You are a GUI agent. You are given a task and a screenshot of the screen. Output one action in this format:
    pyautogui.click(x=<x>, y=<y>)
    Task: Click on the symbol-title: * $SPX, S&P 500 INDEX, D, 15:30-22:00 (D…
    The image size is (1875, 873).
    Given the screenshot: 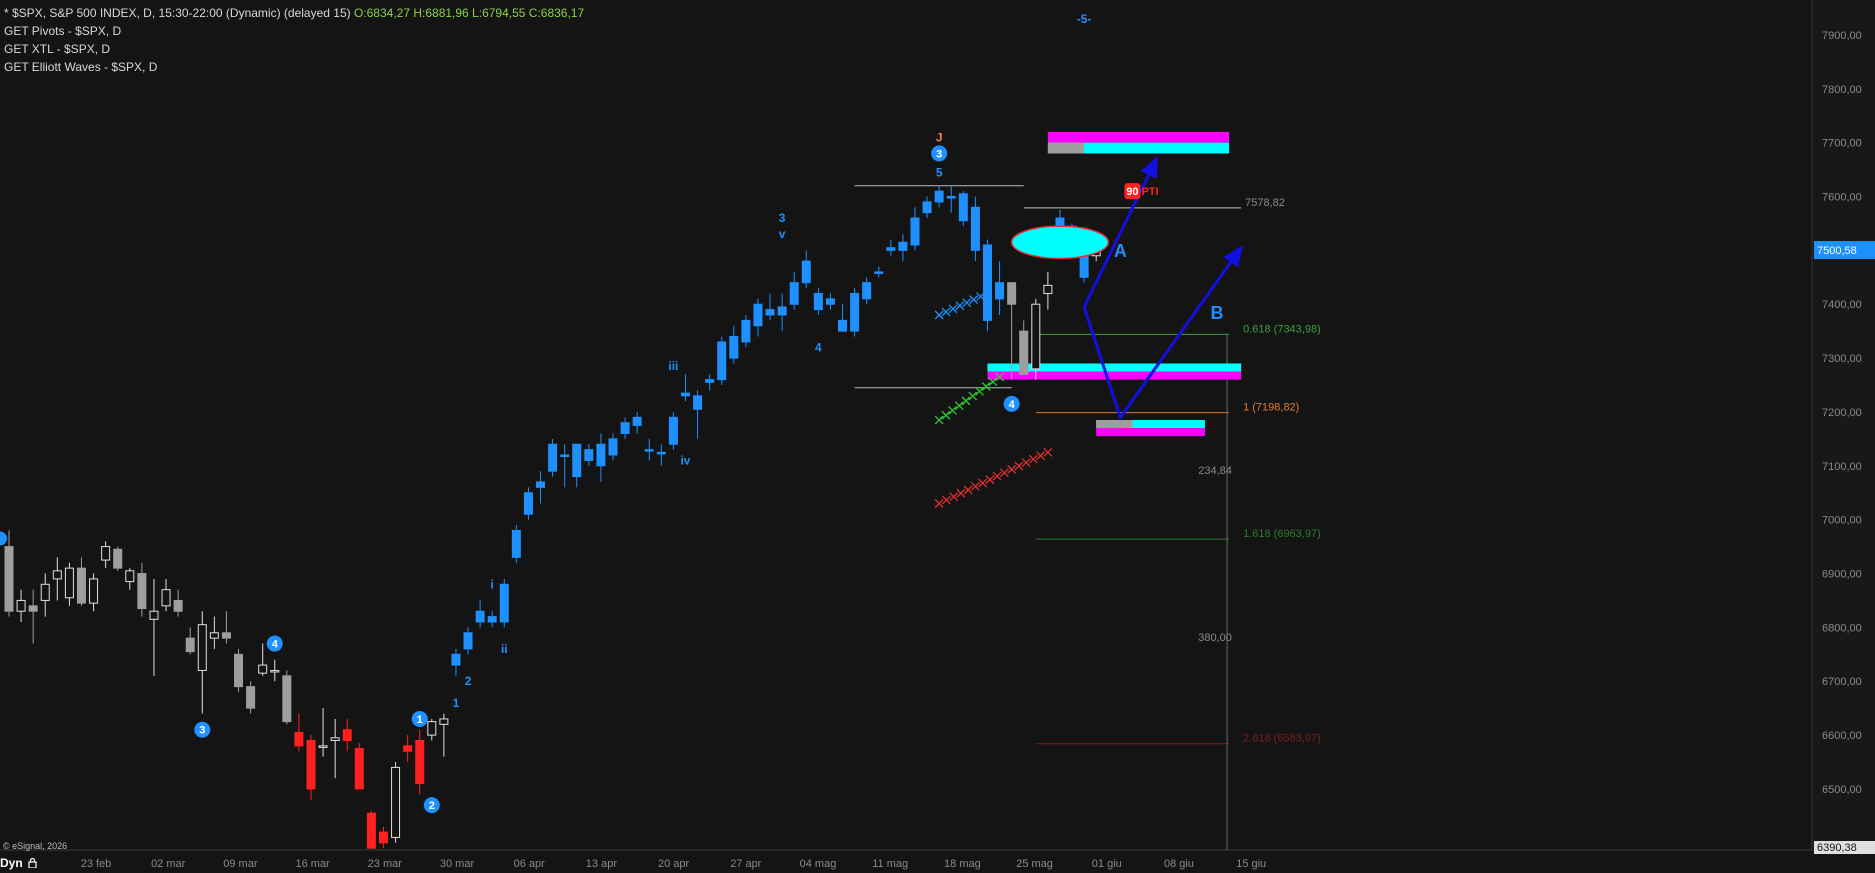 What is the action you would take?
    pyautogui.click(x=177, y=13)
    